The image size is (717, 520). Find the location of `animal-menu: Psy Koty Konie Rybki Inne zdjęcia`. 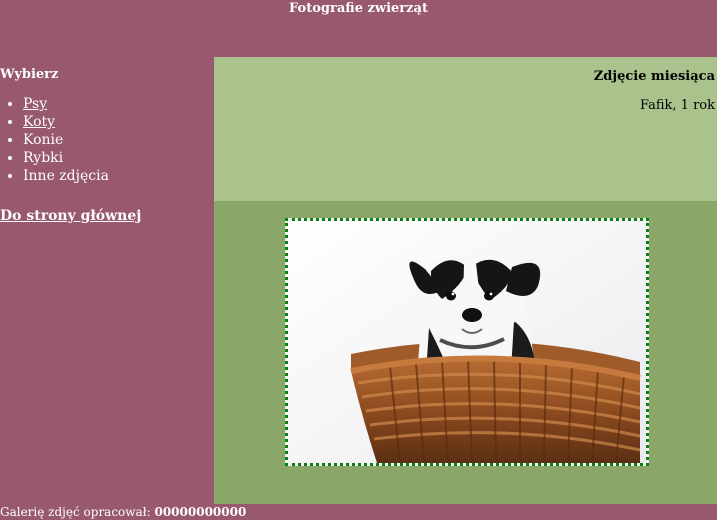

animal-menu: Psy Koty Konie Rybki Inne zdjęcia is located at coordinates (54, 140).